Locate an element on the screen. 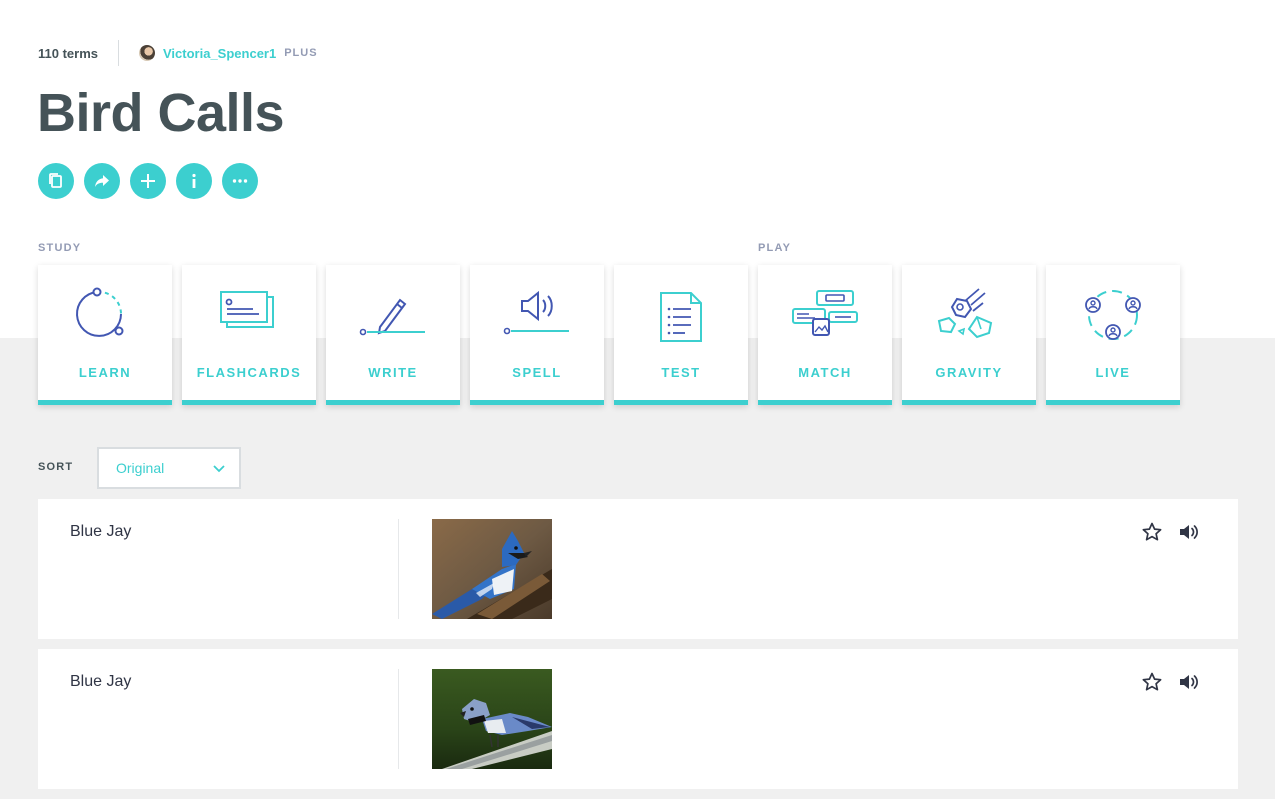 The width and height of the screenshot is (1275, 799). mode-label-match: MATCH is located at coordinates (825, 372).